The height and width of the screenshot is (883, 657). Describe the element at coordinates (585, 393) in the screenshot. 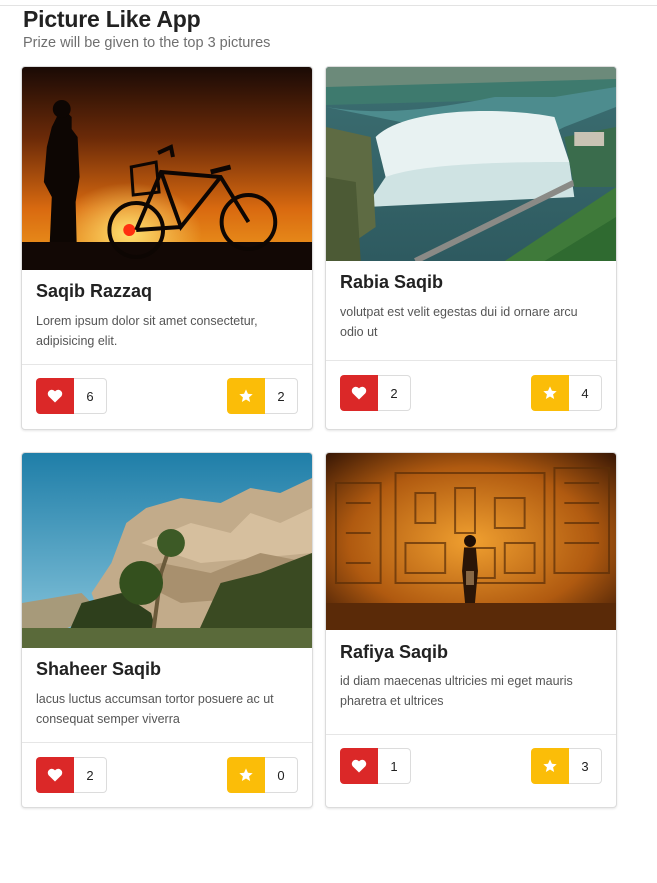

I see `star-count: 4` at that location.